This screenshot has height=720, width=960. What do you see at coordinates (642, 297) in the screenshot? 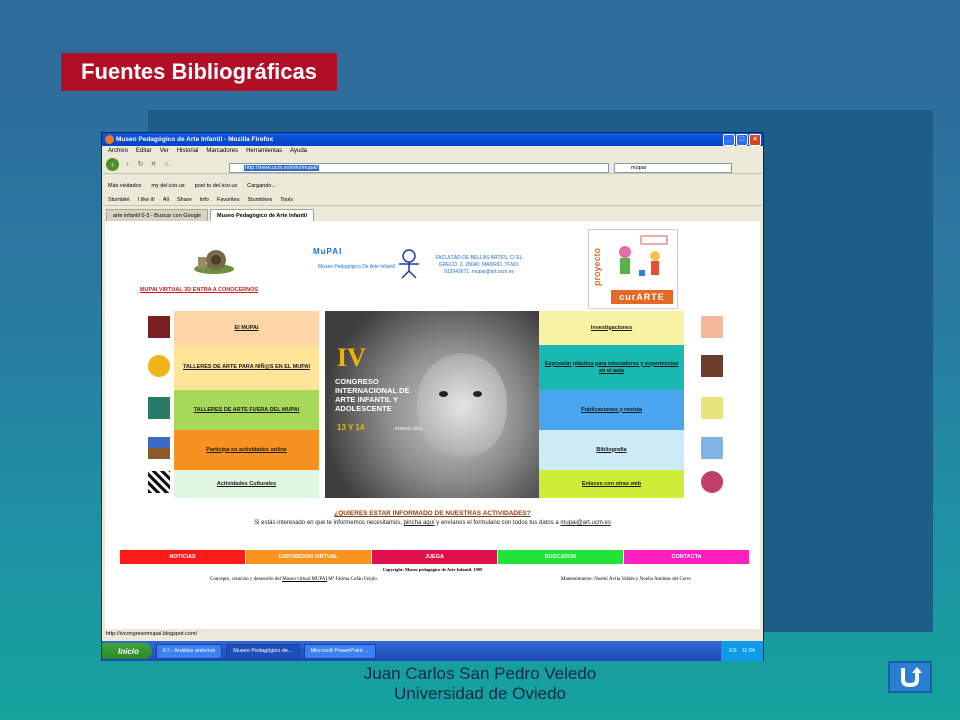
I see `curarte-label: curARTE` at bounding box center [642, 297].